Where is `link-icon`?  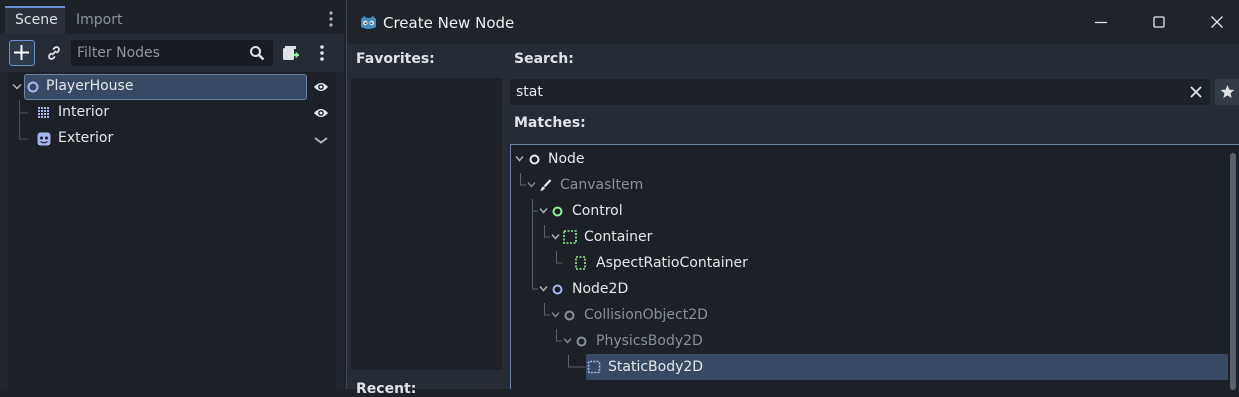
link-icon is located at coordinates (54, 53).